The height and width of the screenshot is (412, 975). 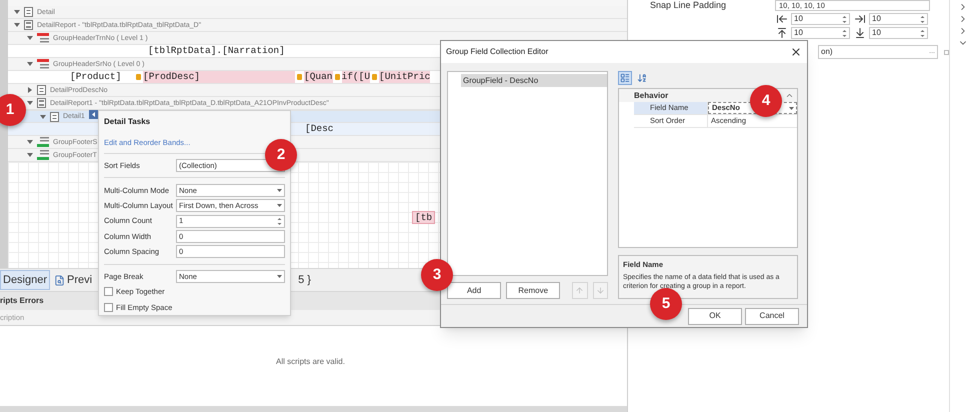 I want to click on field-label: [Desc, so click(x=319, y=129).